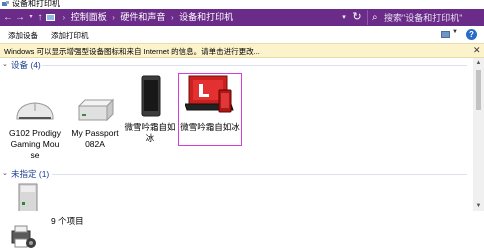 This screenshot has width=484, height=251. Describe the element at coordinates (455, 32) in the screenshot. I see `view-options-chevron-icon: ▼` at that location.